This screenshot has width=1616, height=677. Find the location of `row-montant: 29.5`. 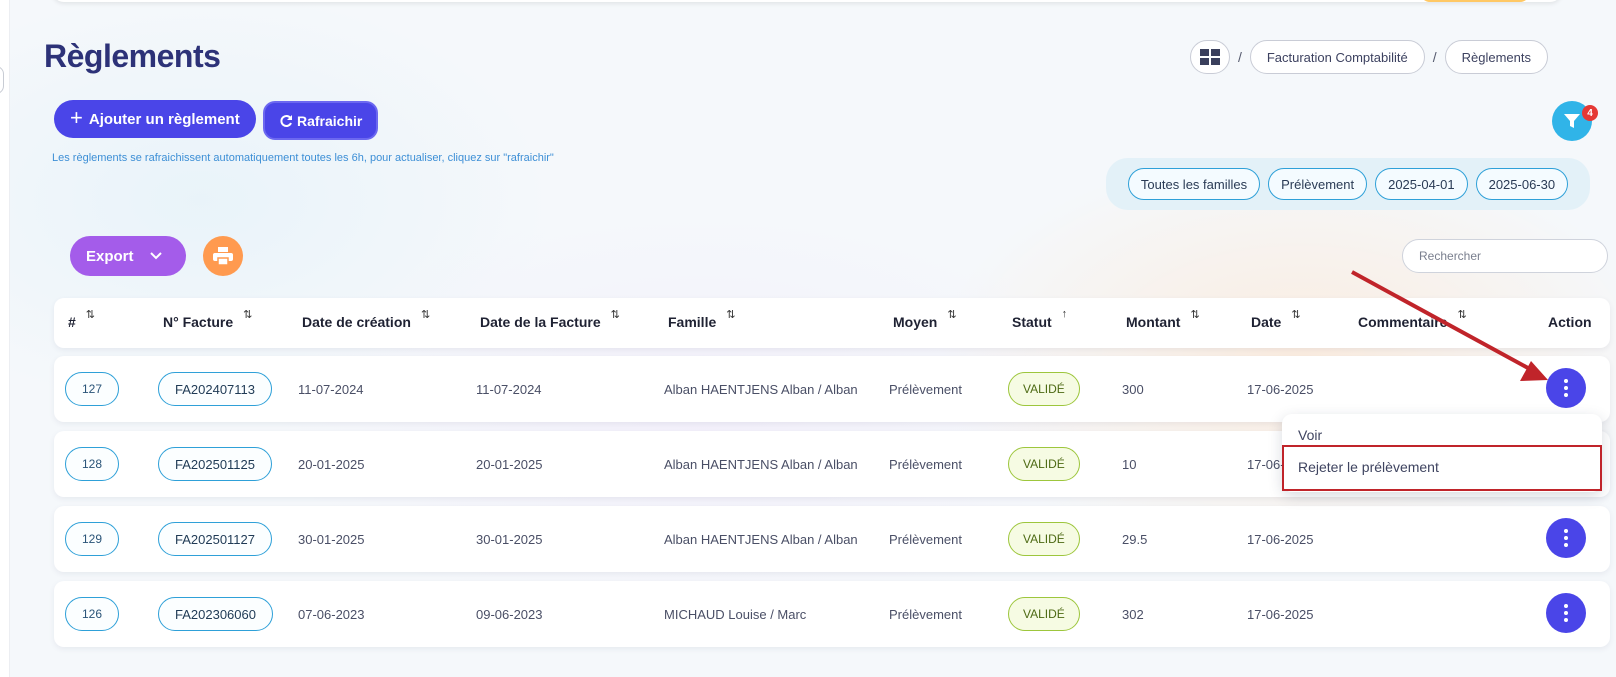

row-montant: 29.5 is located at coordinates (1135, 539).